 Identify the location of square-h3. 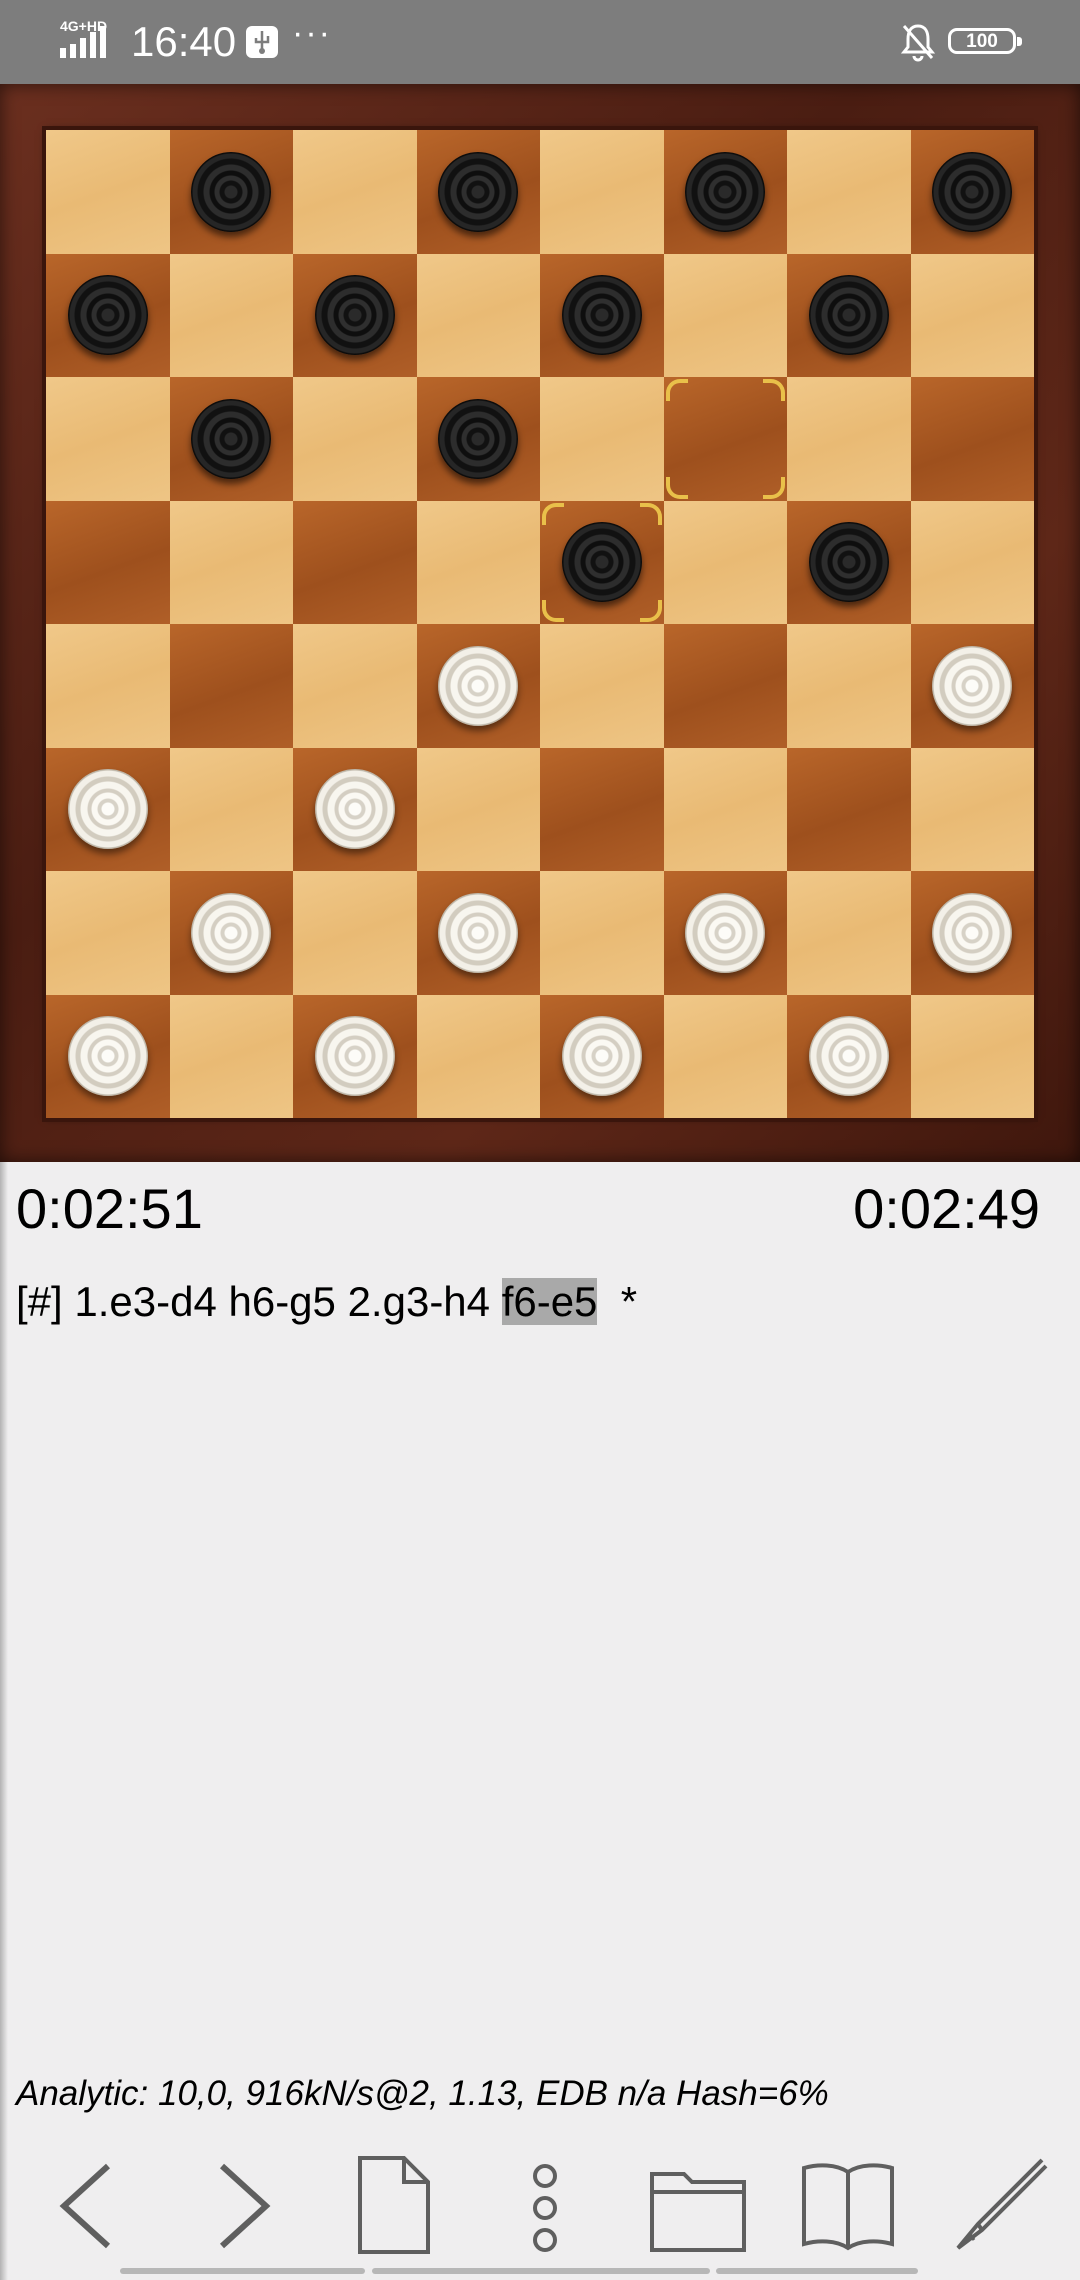
(972, 809).